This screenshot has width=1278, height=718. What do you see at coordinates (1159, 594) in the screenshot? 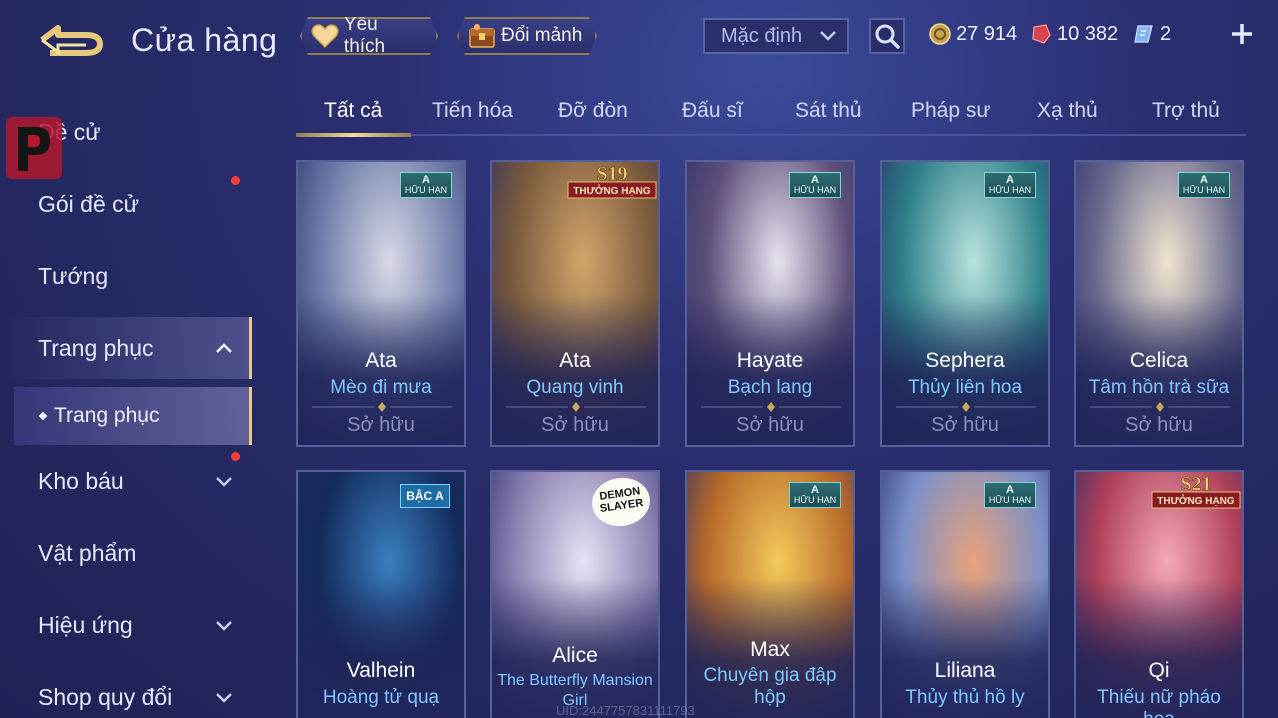
I see `skin-card: S21 THƯỞNG HẠNG Qi Thiếu nữ pháo hoa` at bounding box center [1159, 594].